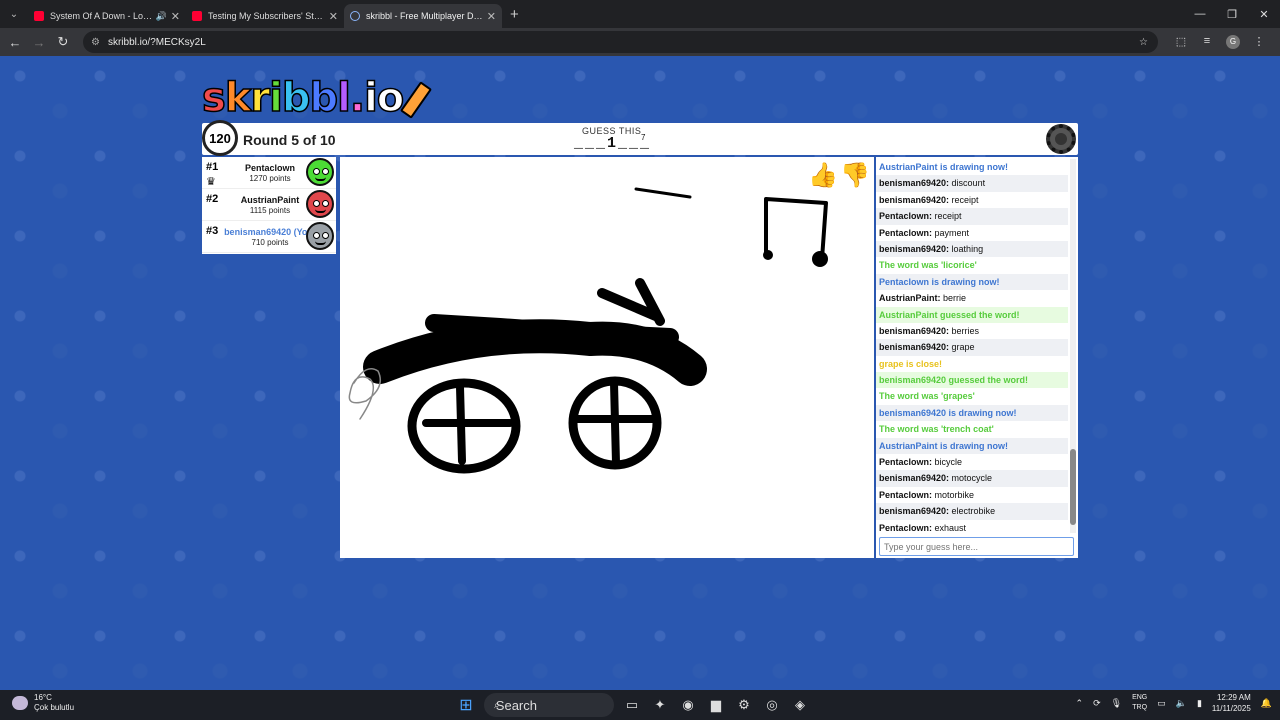 The width and height of the screenshot is (1280, 720). What do you see at coordinates (716, 705) in the screenshot?
I see `file-explorer-icon: ▆` at bounding box center [716, 705].